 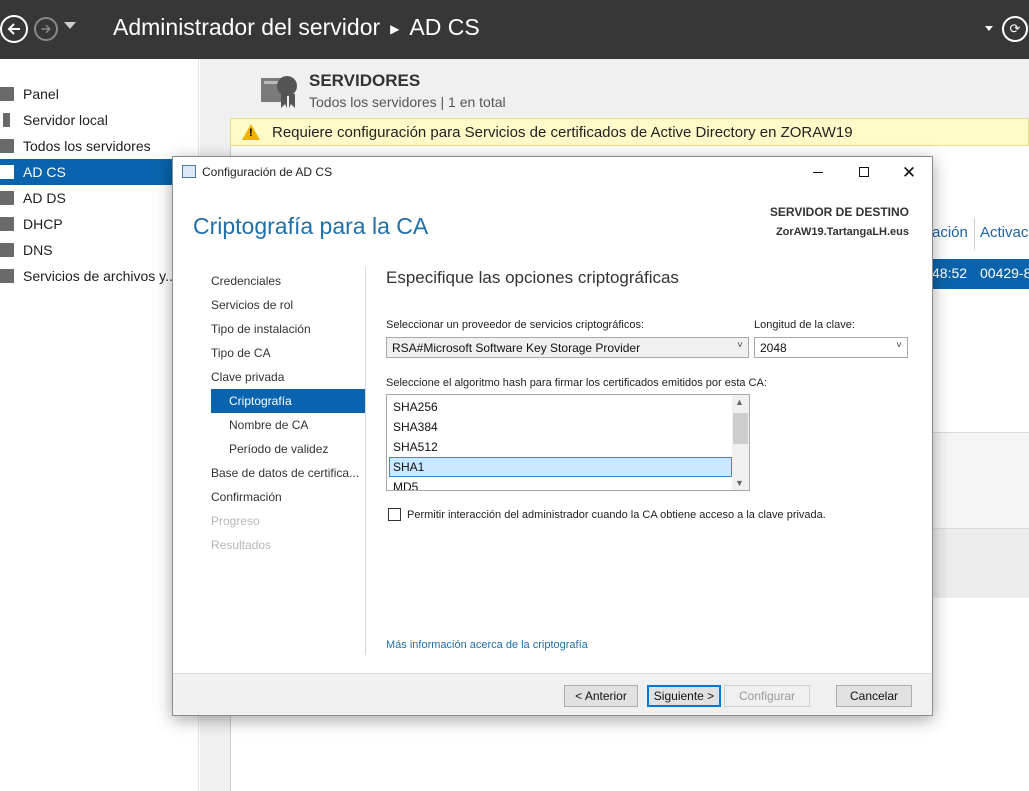 What do you see at coordinates (99, 198) in the screenshot?
I see `sidebar-item-adds: AD DS` at bounding box center [99, 198].